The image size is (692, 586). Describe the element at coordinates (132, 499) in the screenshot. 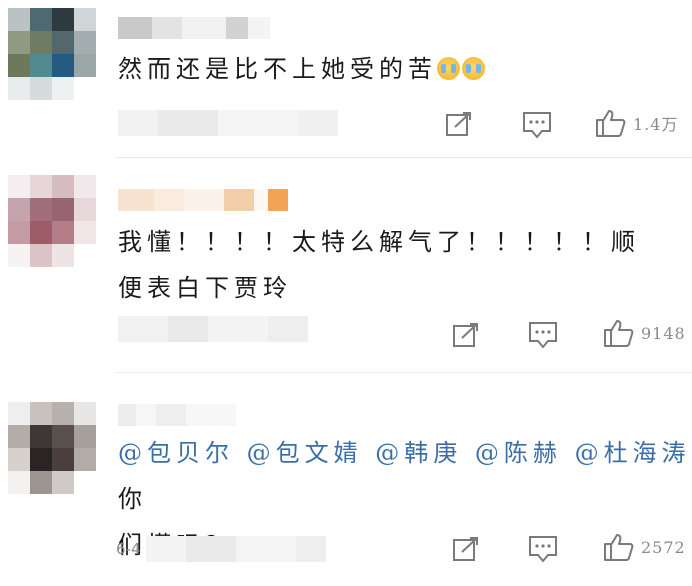

I see `comment-text-body: 你` at that location.